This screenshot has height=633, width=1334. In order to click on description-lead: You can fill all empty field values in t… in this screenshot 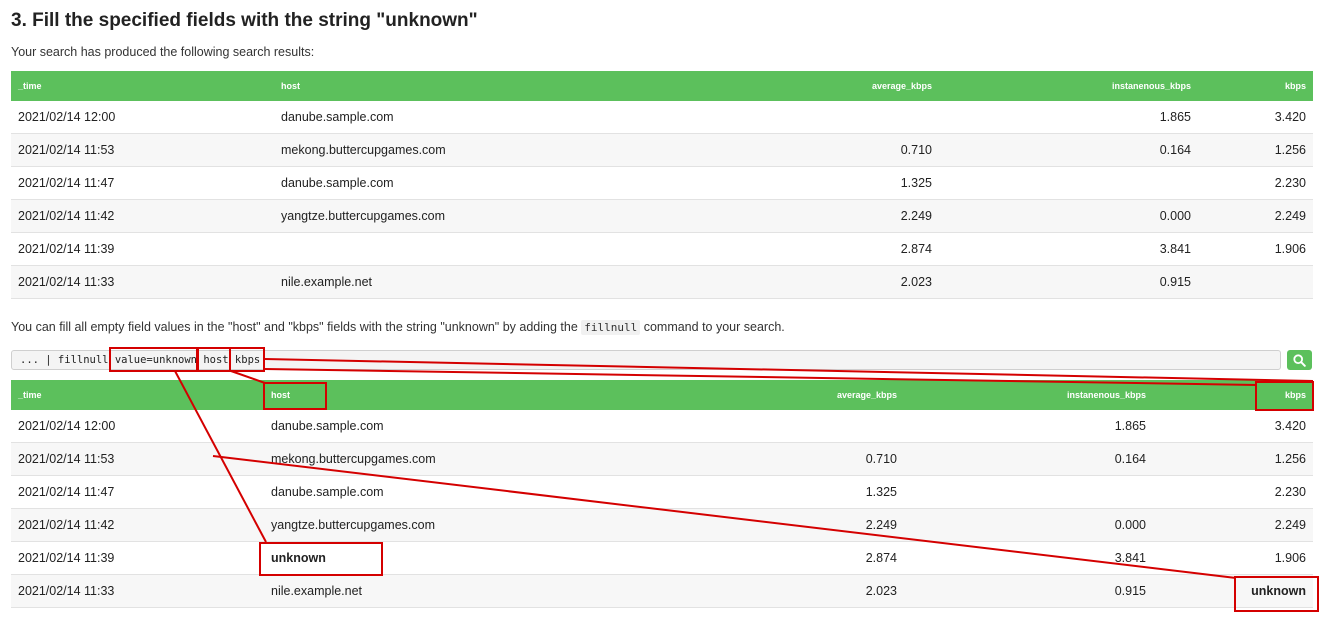, I will do `click(296, 327)`.